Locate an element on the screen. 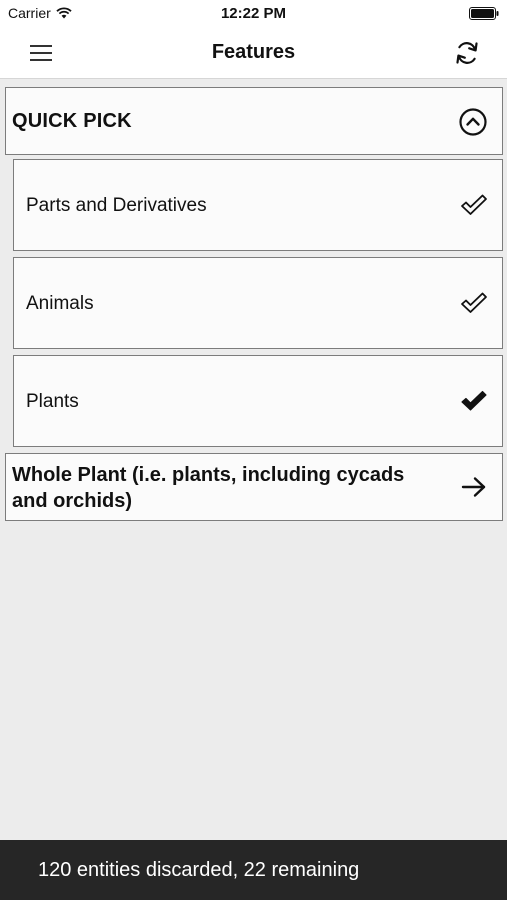  option-parts-and-derivatives: Parts and Derivatives is located at coordinates (258, 205).